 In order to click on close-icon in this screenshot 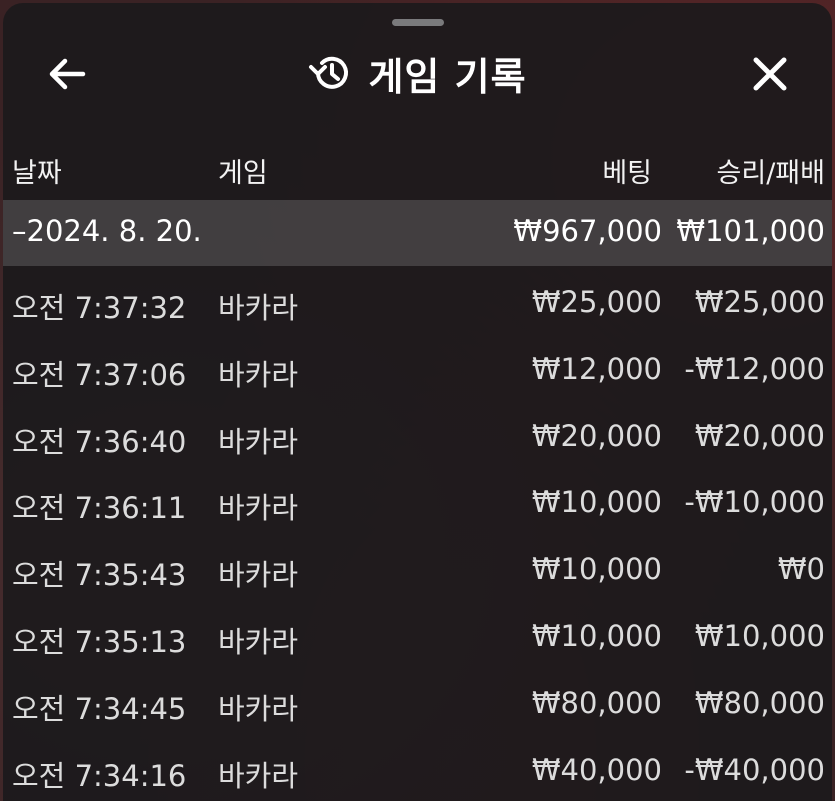, I will do `click(770, 74)`.